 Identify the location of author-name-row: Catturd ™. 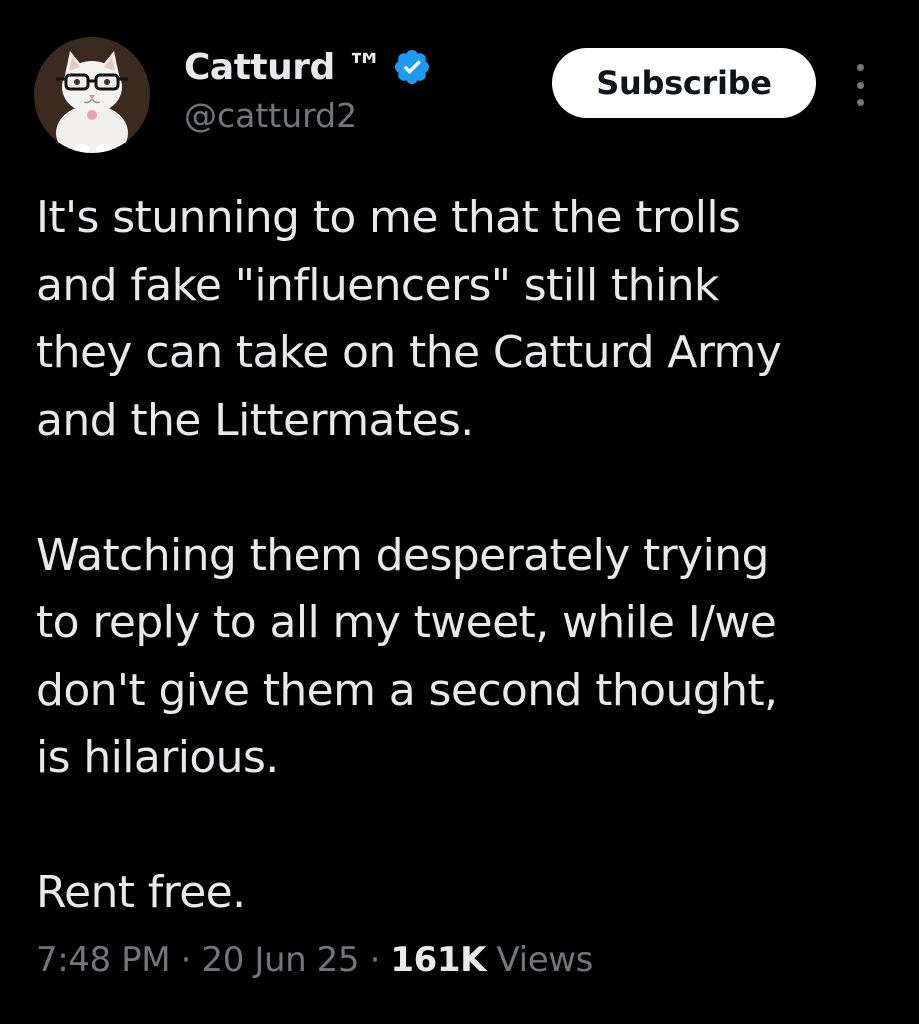
(308, 67).